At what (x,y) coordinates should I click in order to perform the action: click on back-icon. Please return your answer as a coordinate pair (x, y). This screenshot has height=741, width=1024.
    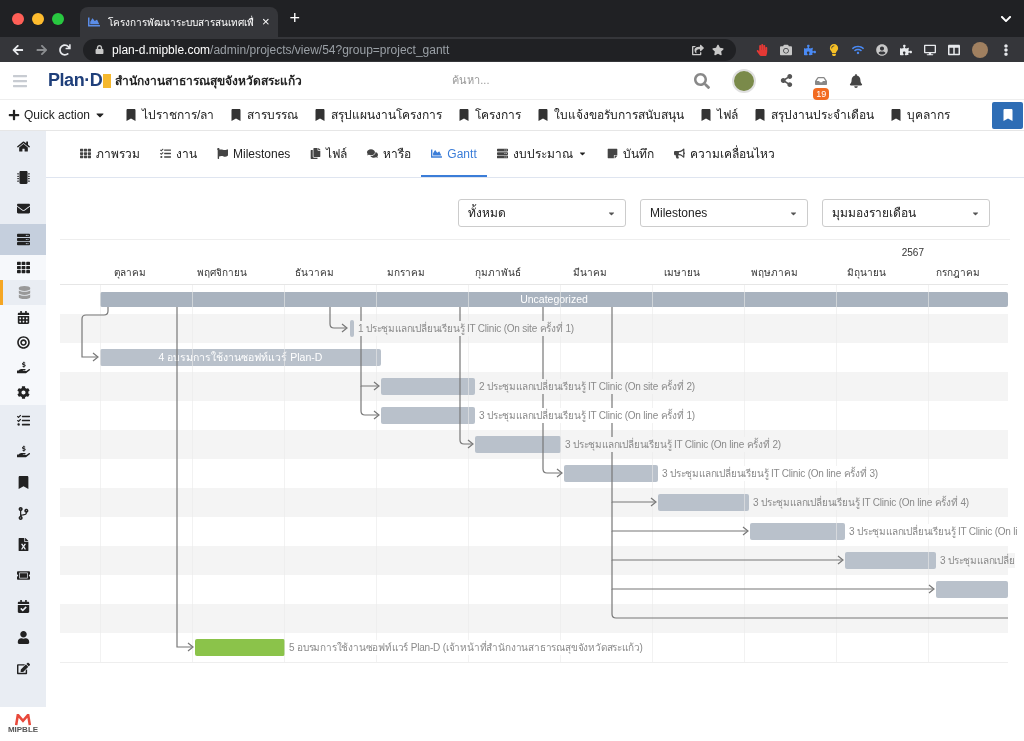
    Looking at the image, I should click on (18, 49).